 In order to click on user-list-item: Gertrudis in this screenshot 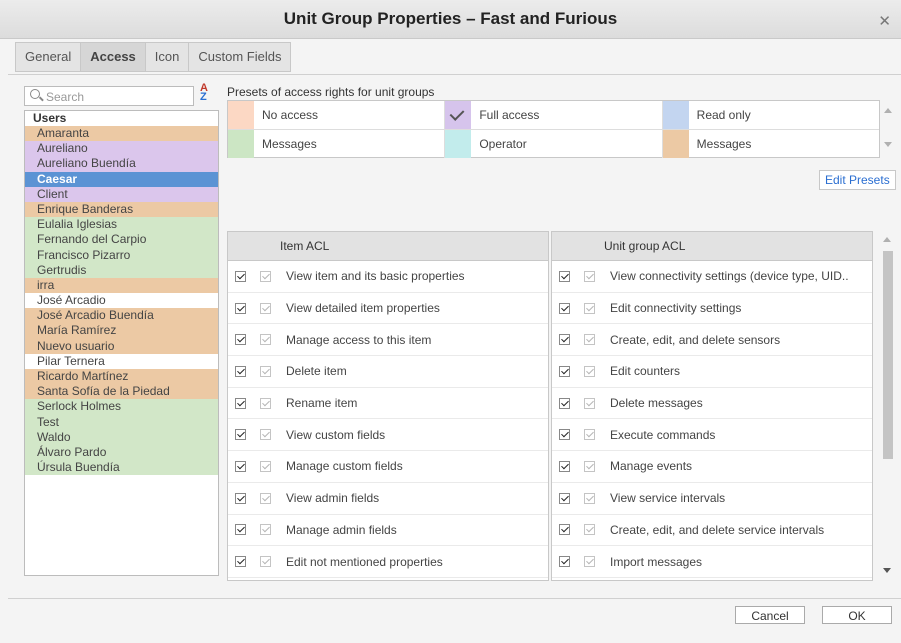, I will do `click(121, 270)`.